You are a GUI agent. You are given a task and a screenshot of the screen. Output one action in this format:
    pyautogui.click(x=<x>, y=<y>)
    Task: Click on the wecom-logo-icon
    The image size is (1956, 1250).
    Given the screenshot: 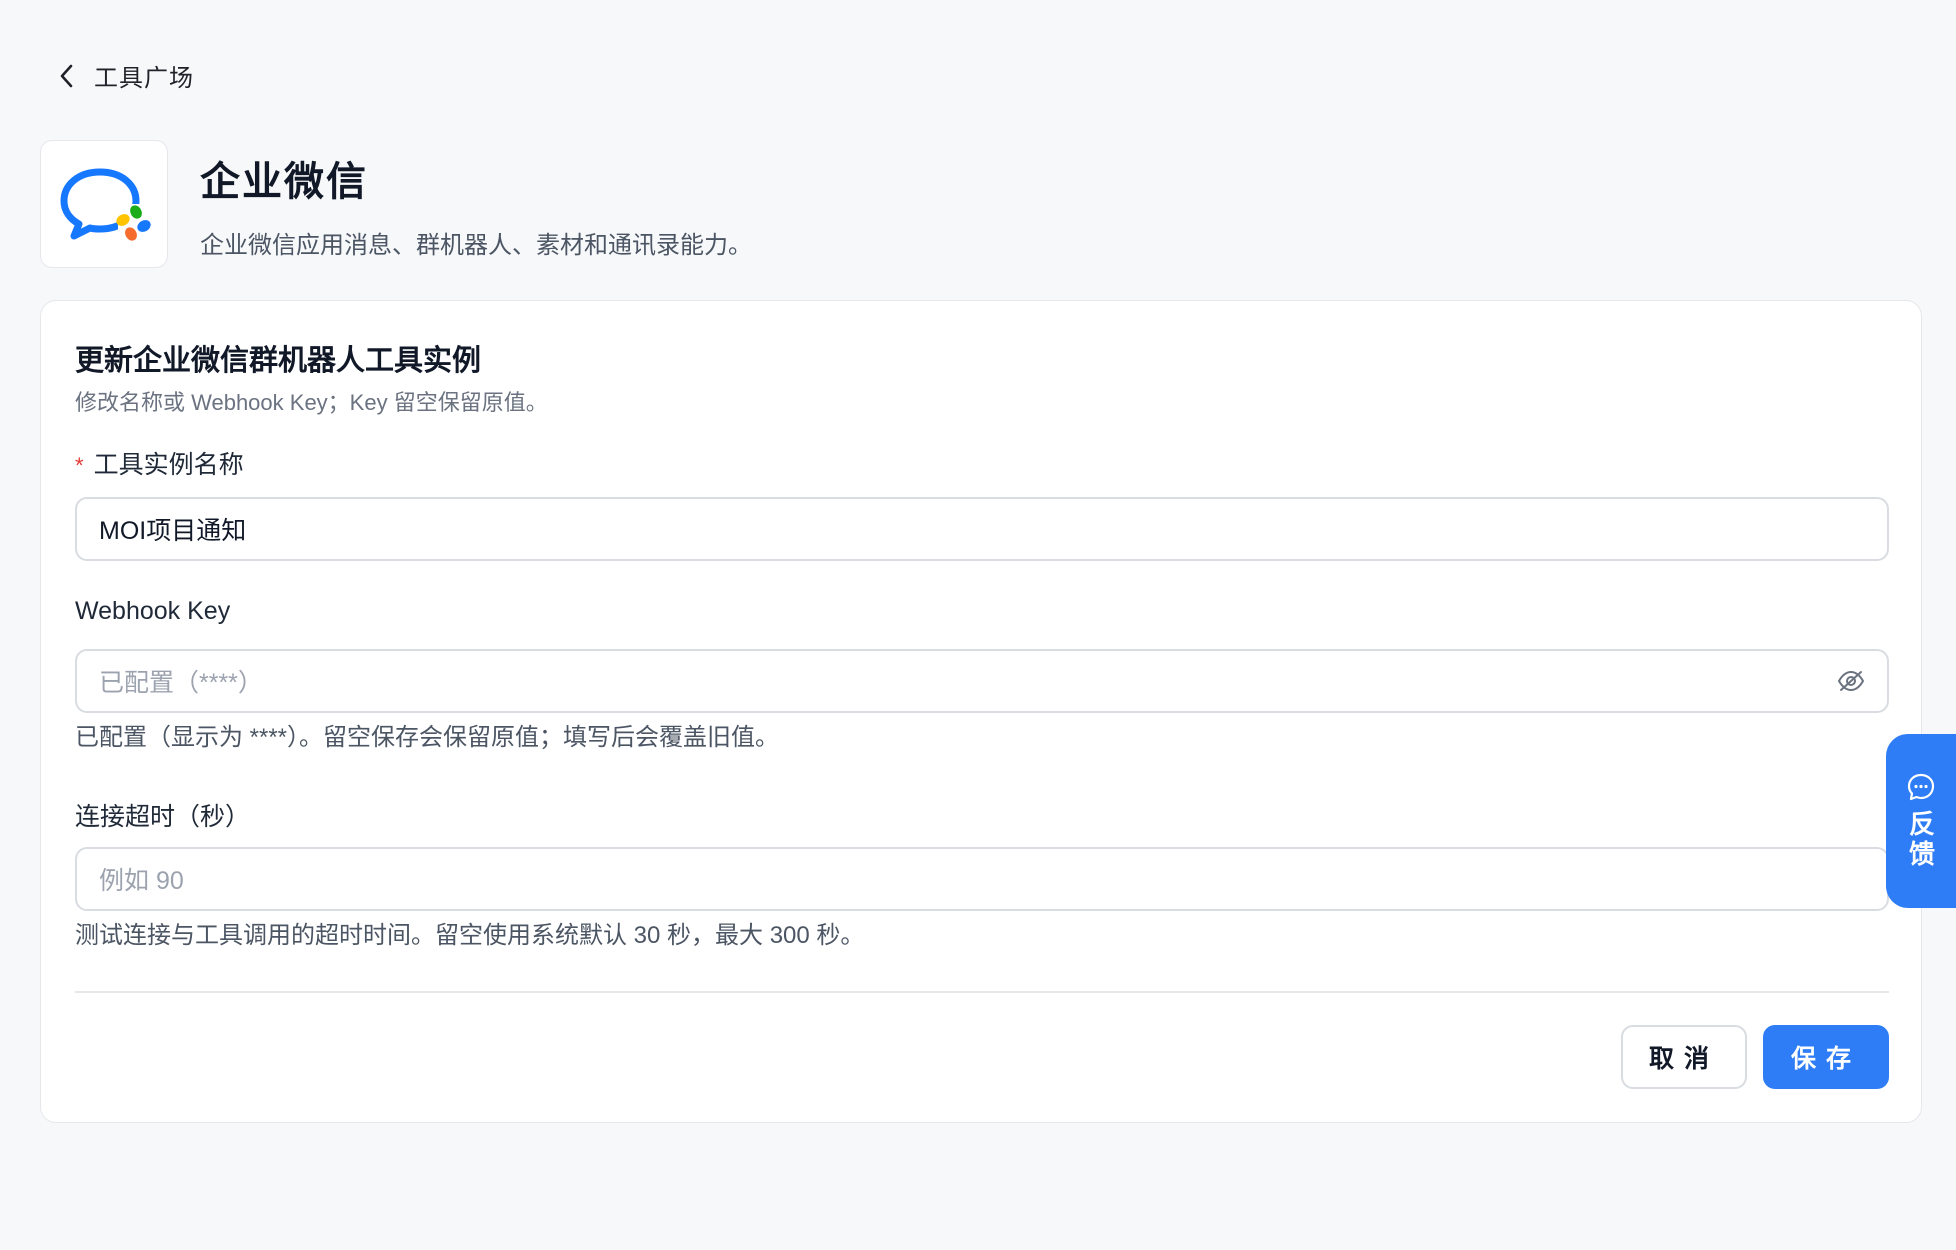 What is the action you would take?
    pyautogui.click(x=104, y=204)
    